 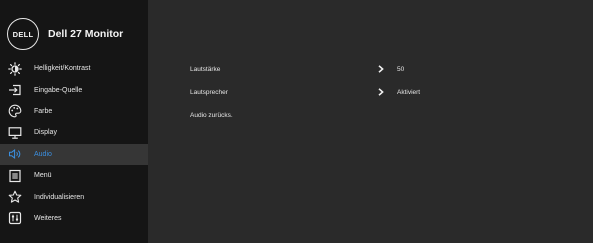 I want to click on menu-item-color: Farbe, so click(x=74, y=111).